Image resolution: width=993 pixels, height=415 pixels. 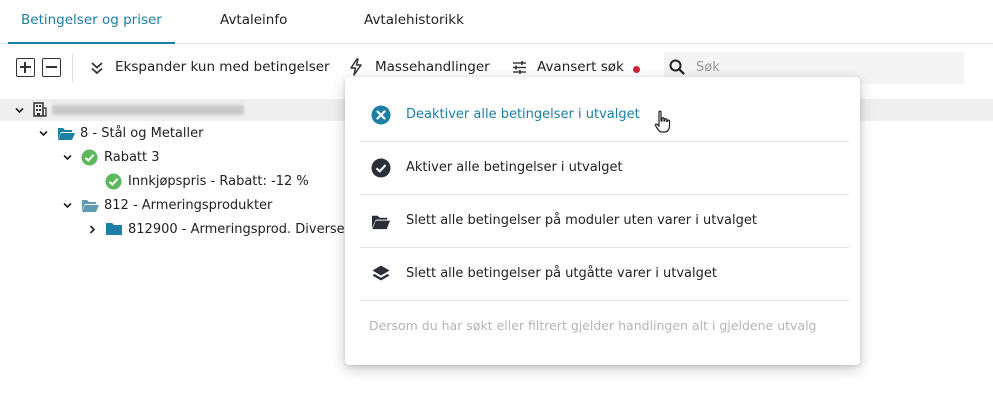 What do you see at coordinates (25, 67) in the screenshot?
I see `plus-square-icon` at bounding box center [25, 67].